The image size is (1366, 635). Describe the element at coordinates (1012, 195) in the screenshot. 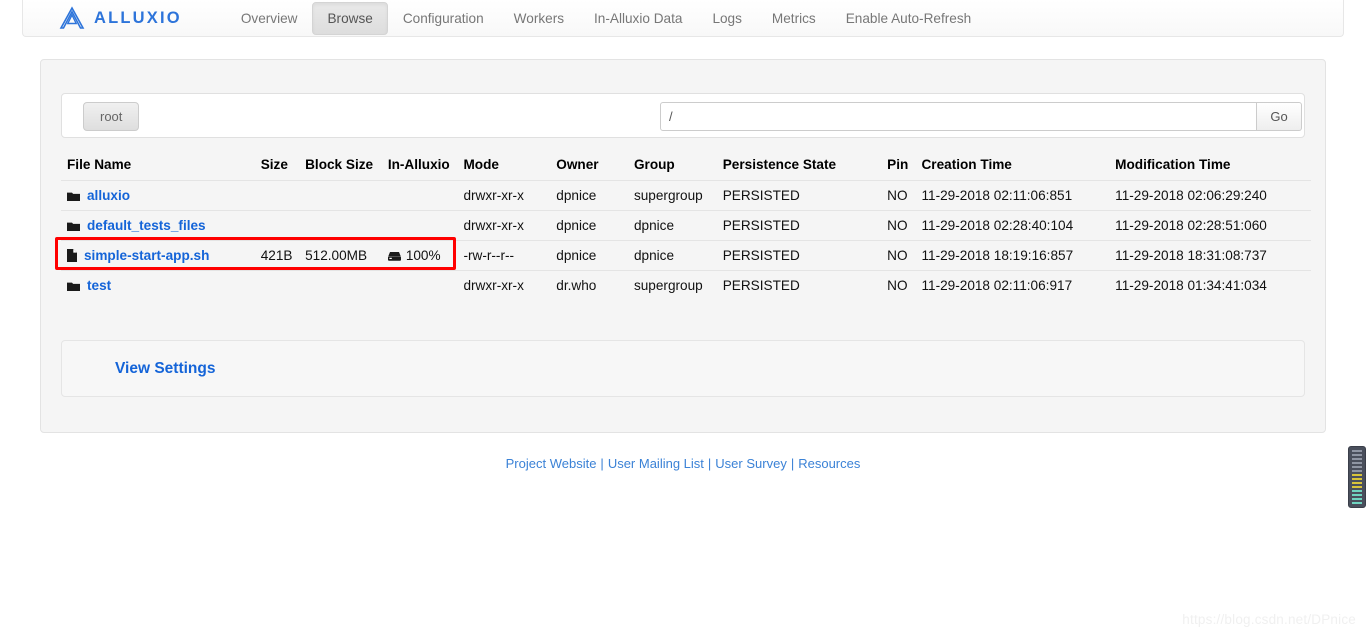

I see `cell-creation-time: 11-29-2018 02:11:06:851` at that location.